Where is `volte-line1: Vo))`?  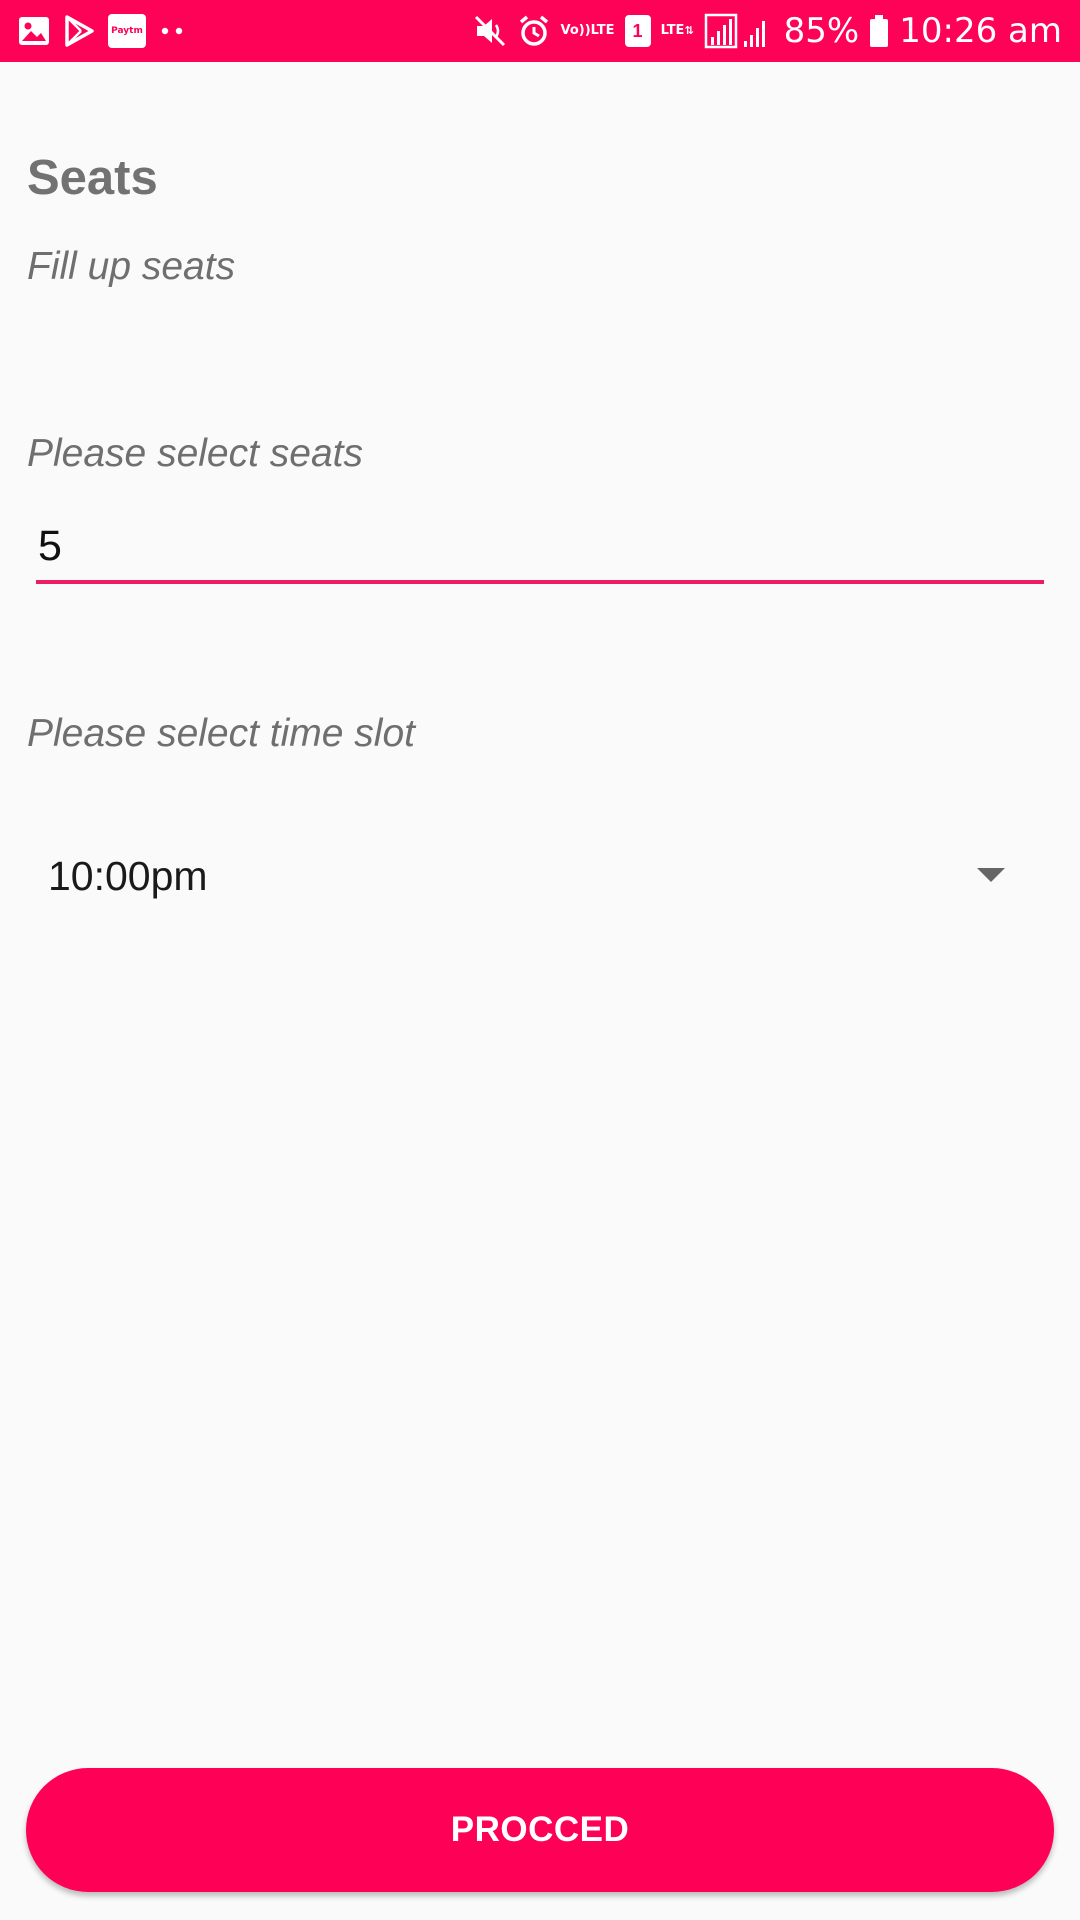 volte-line1: Vo)) is located at coordinates (575, 30).